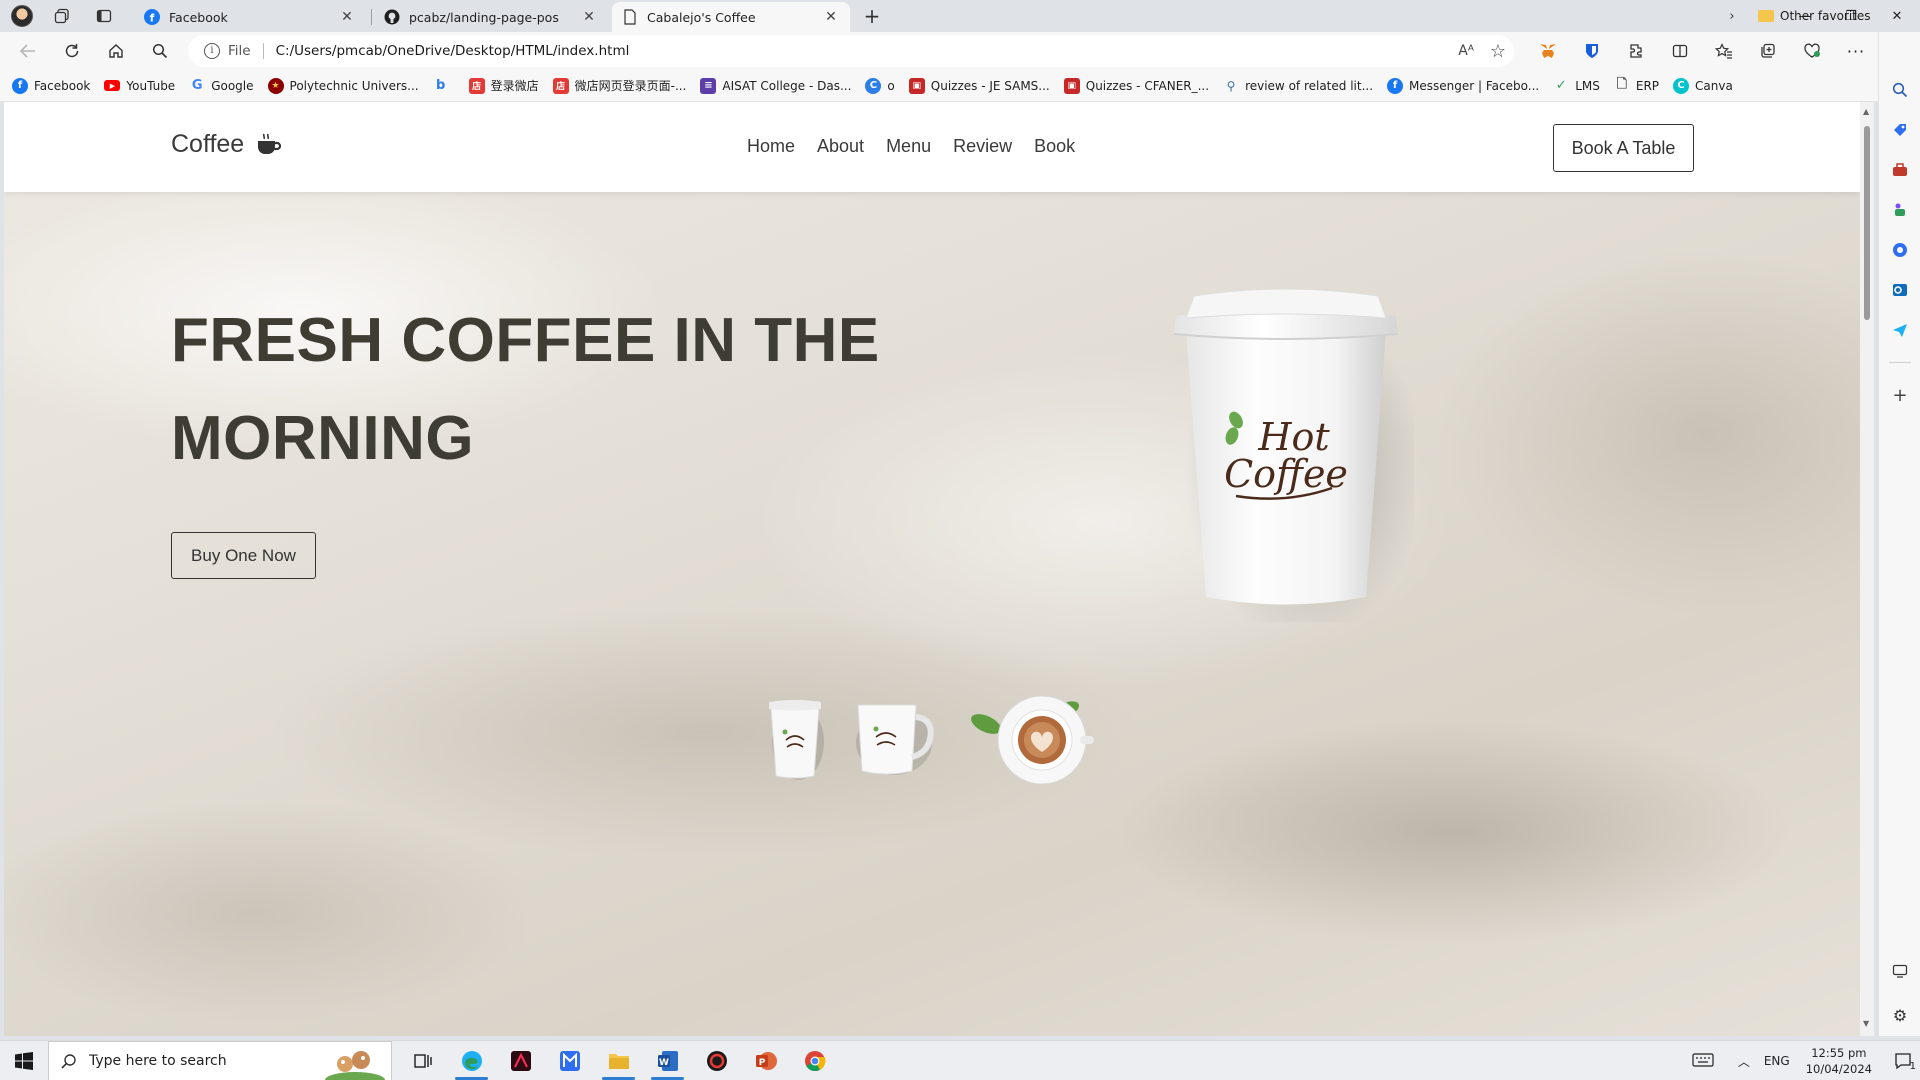 The height and width of the screenshot is (1080, 1920). Describe the element at coordinates (1636, 51) in the screenshot. I see `extensions-icon` at that location.